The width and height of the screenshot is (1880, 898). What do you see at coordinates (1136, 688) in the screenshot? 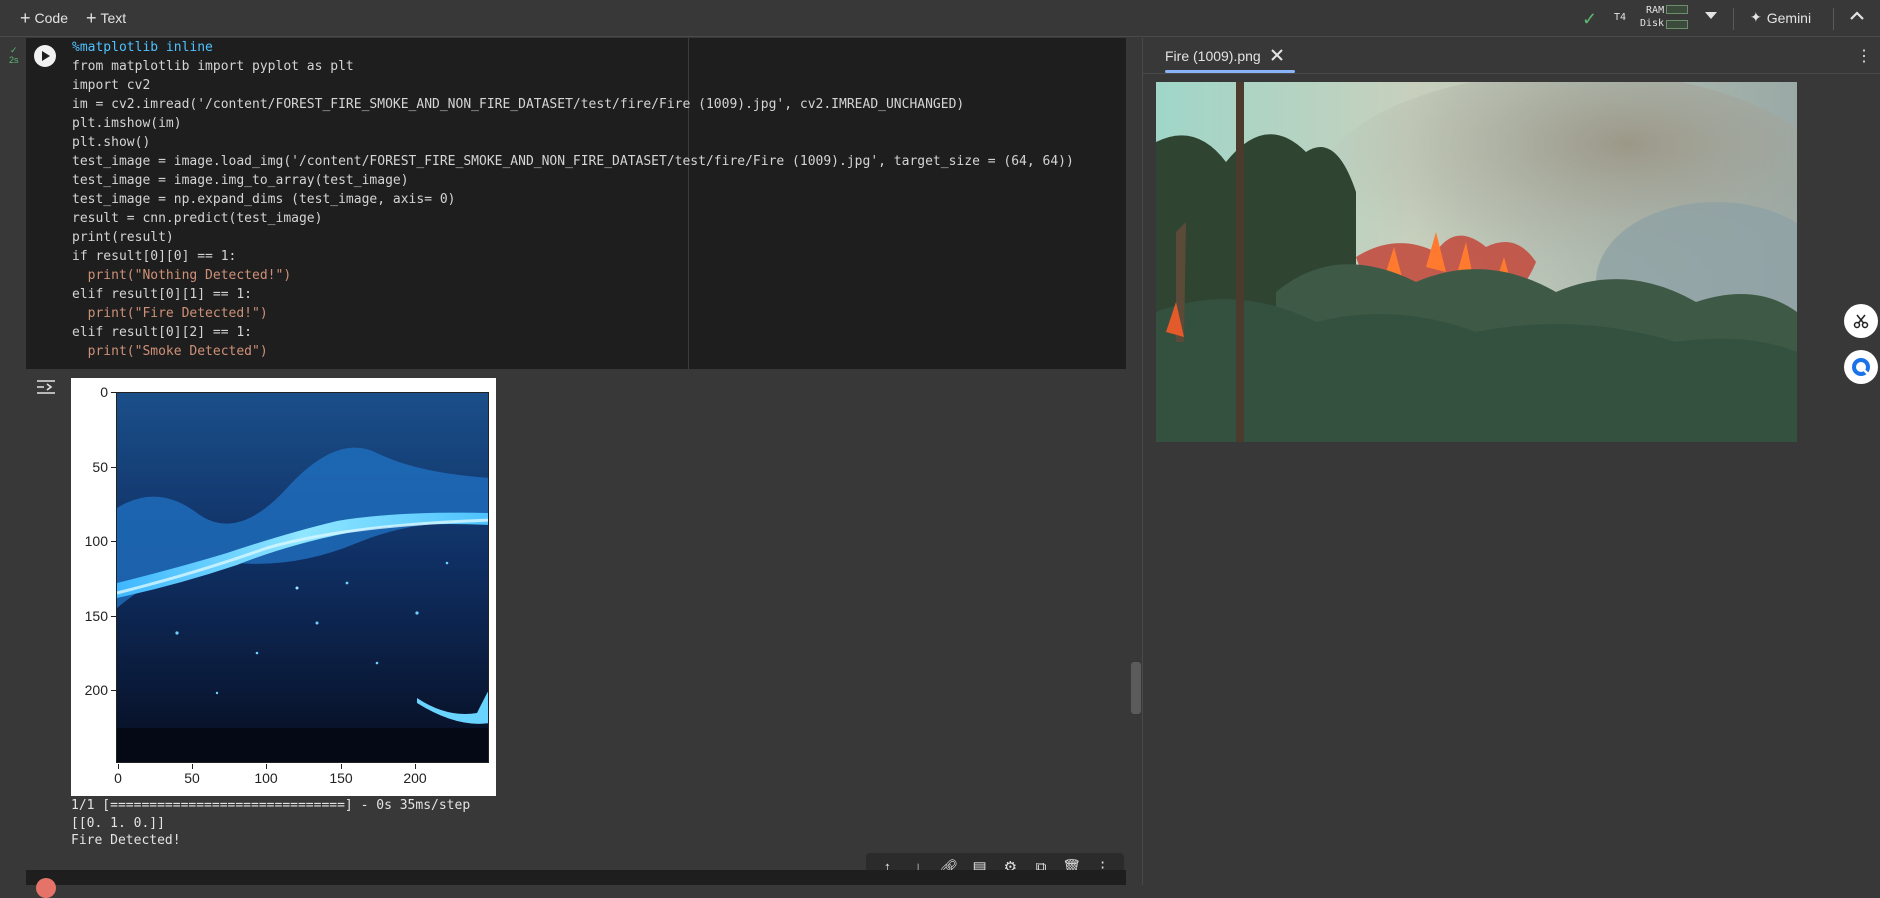
I see `scrollbar-thumb` at bounding box center [1136, 688].